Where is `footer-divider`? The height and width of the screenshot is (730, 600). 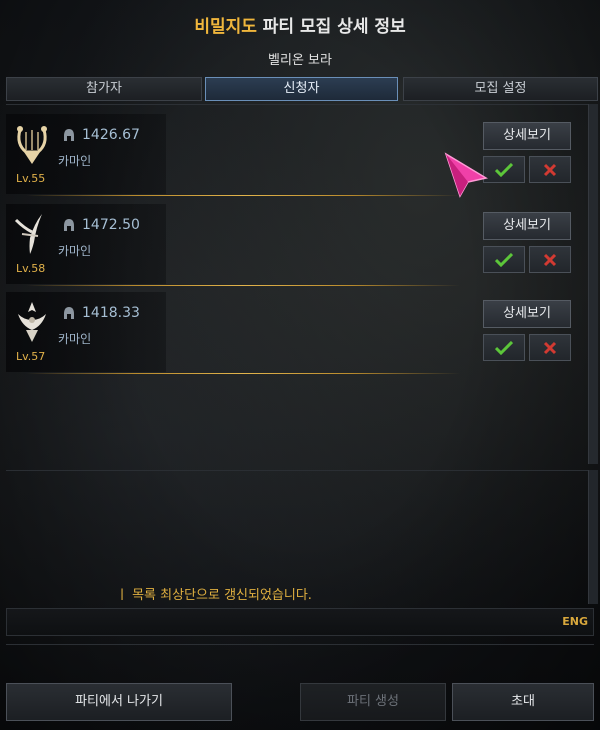
footer-divider is located at coordinates (300, 644).